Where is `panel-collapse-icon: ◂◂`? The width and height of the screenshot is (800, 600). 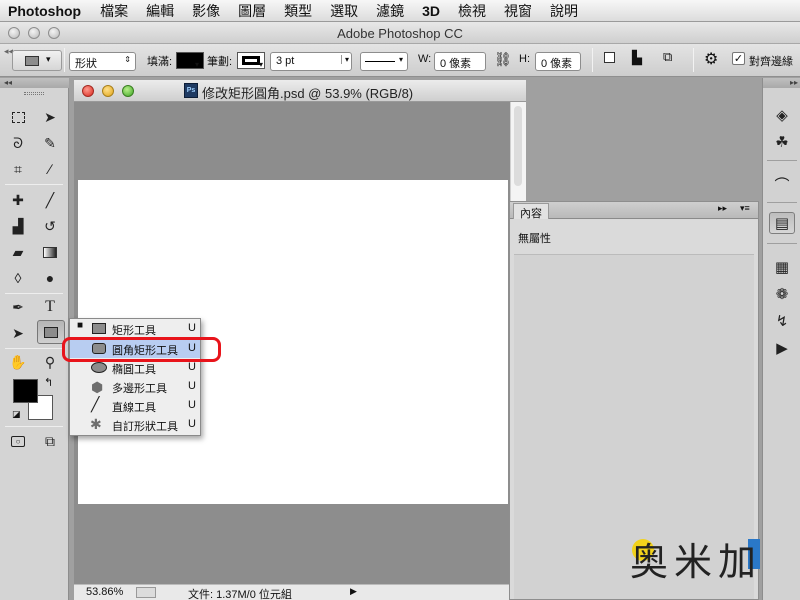 panel-collapse-icon: ◂◂ is located at coordinates (34, 83).